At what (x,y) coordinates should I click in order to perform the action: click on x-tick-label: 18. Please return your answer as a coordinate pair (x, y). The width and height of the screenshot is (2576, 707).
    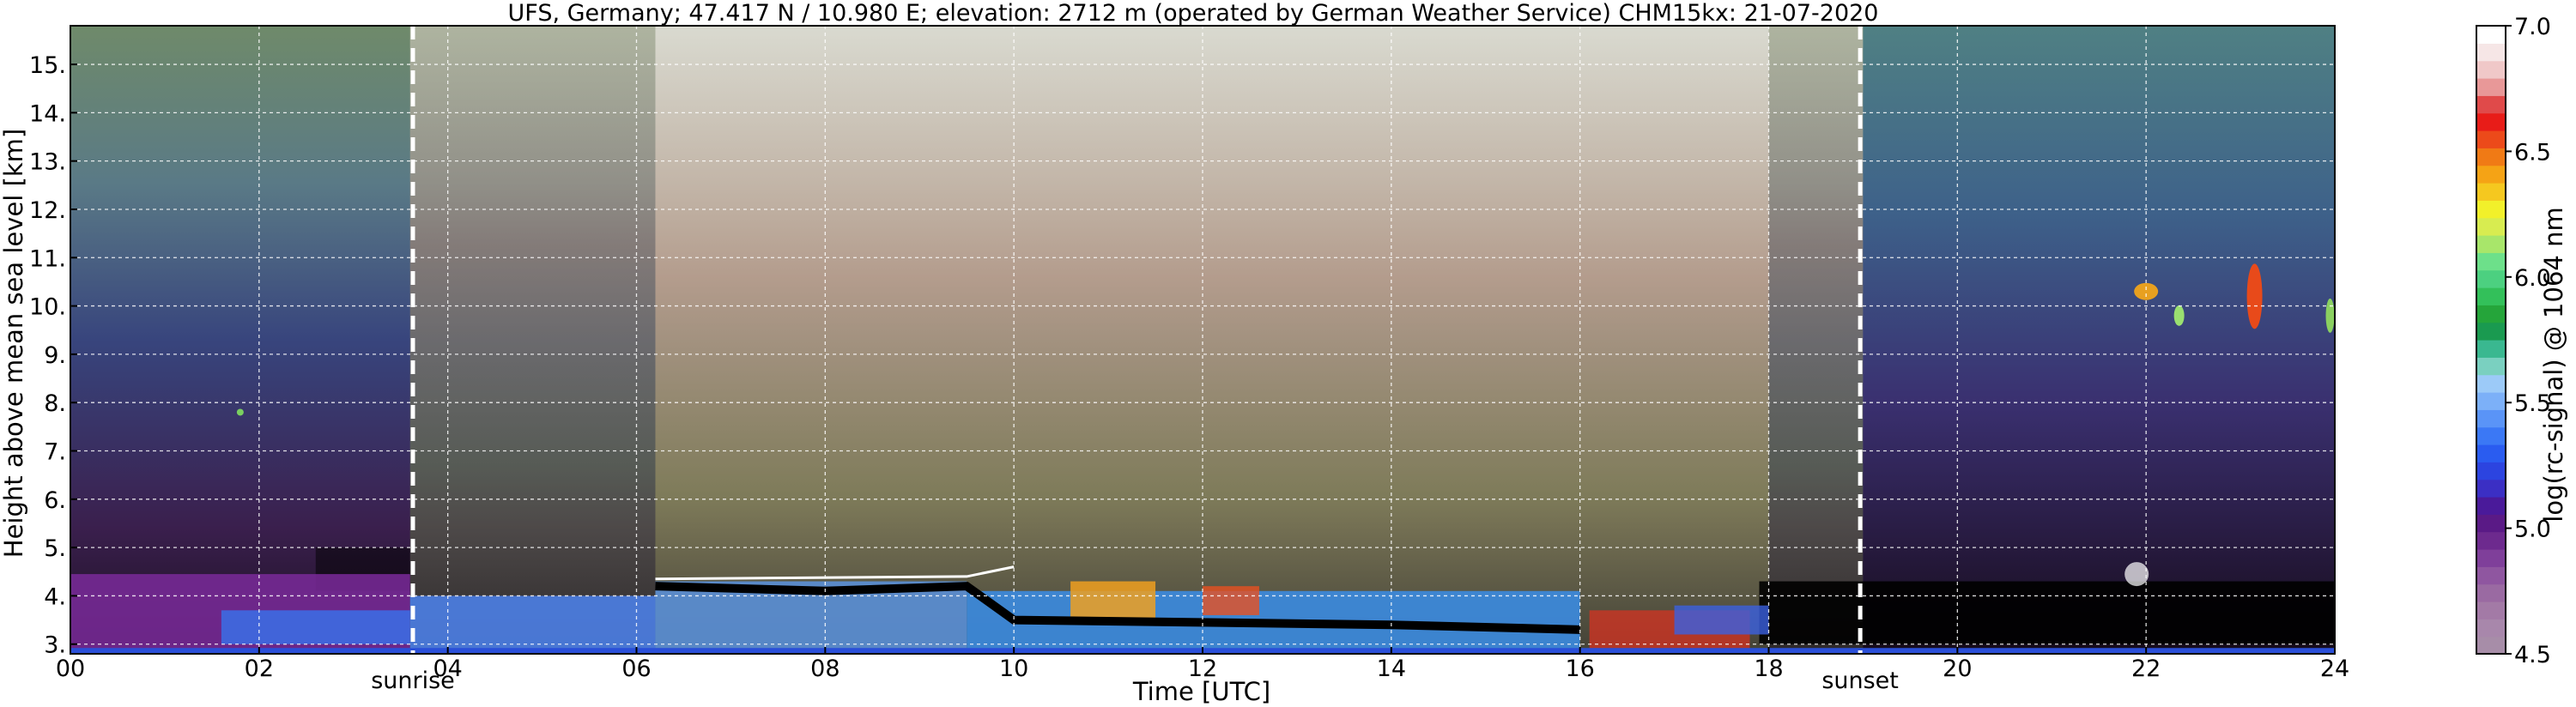
    Looking at the image, I should click on (1768, 669).